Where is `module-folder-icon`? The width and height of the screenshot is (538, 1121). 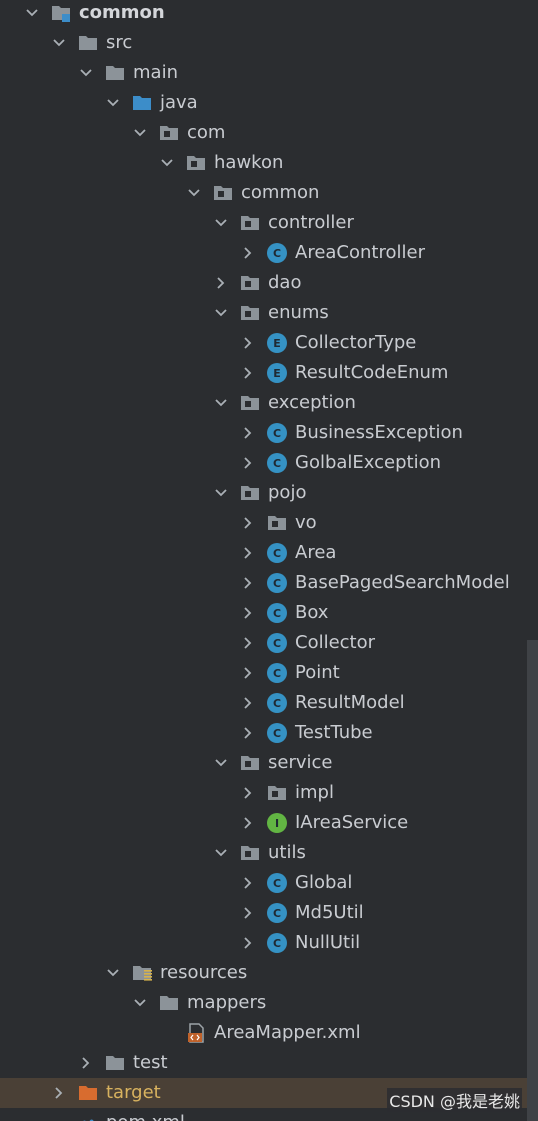 module-folder-icon is located at coordinates (61, 13).